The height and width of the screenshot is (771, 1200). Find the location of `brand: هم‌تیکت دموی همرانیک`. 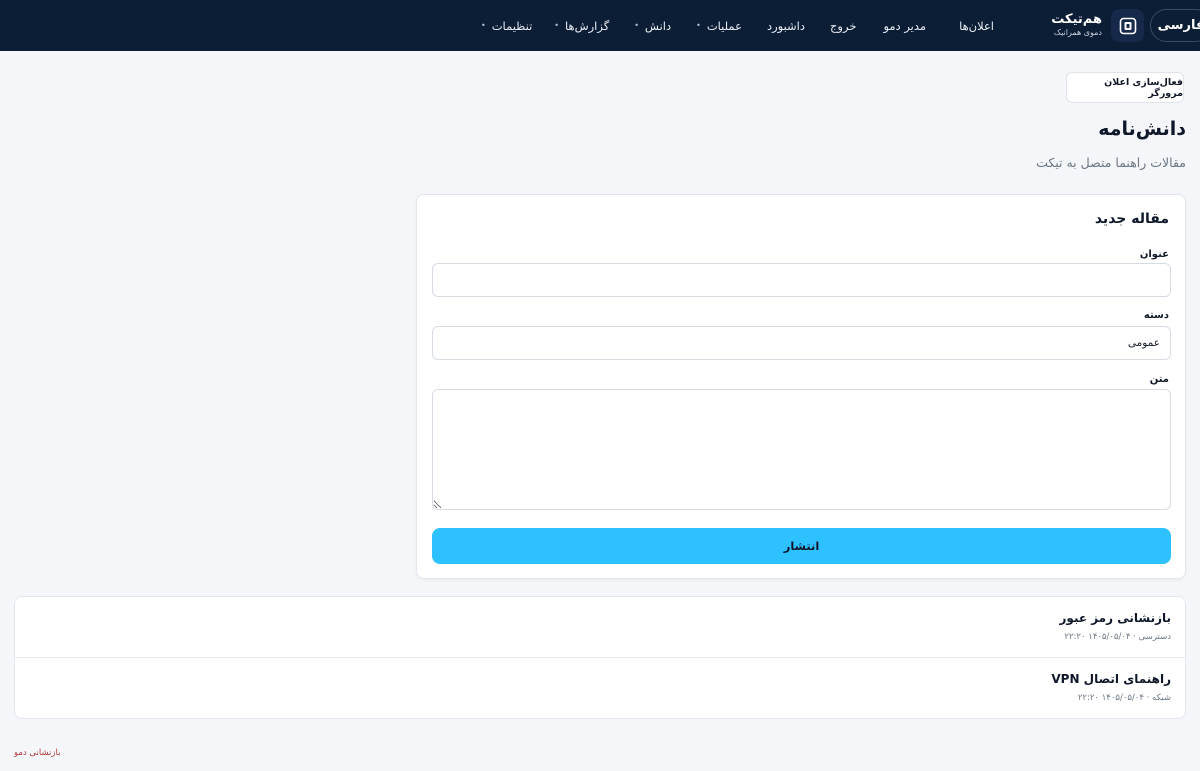

brand: هم‌تیکت دموی همرانیک is located at coordinates (1076, 25).